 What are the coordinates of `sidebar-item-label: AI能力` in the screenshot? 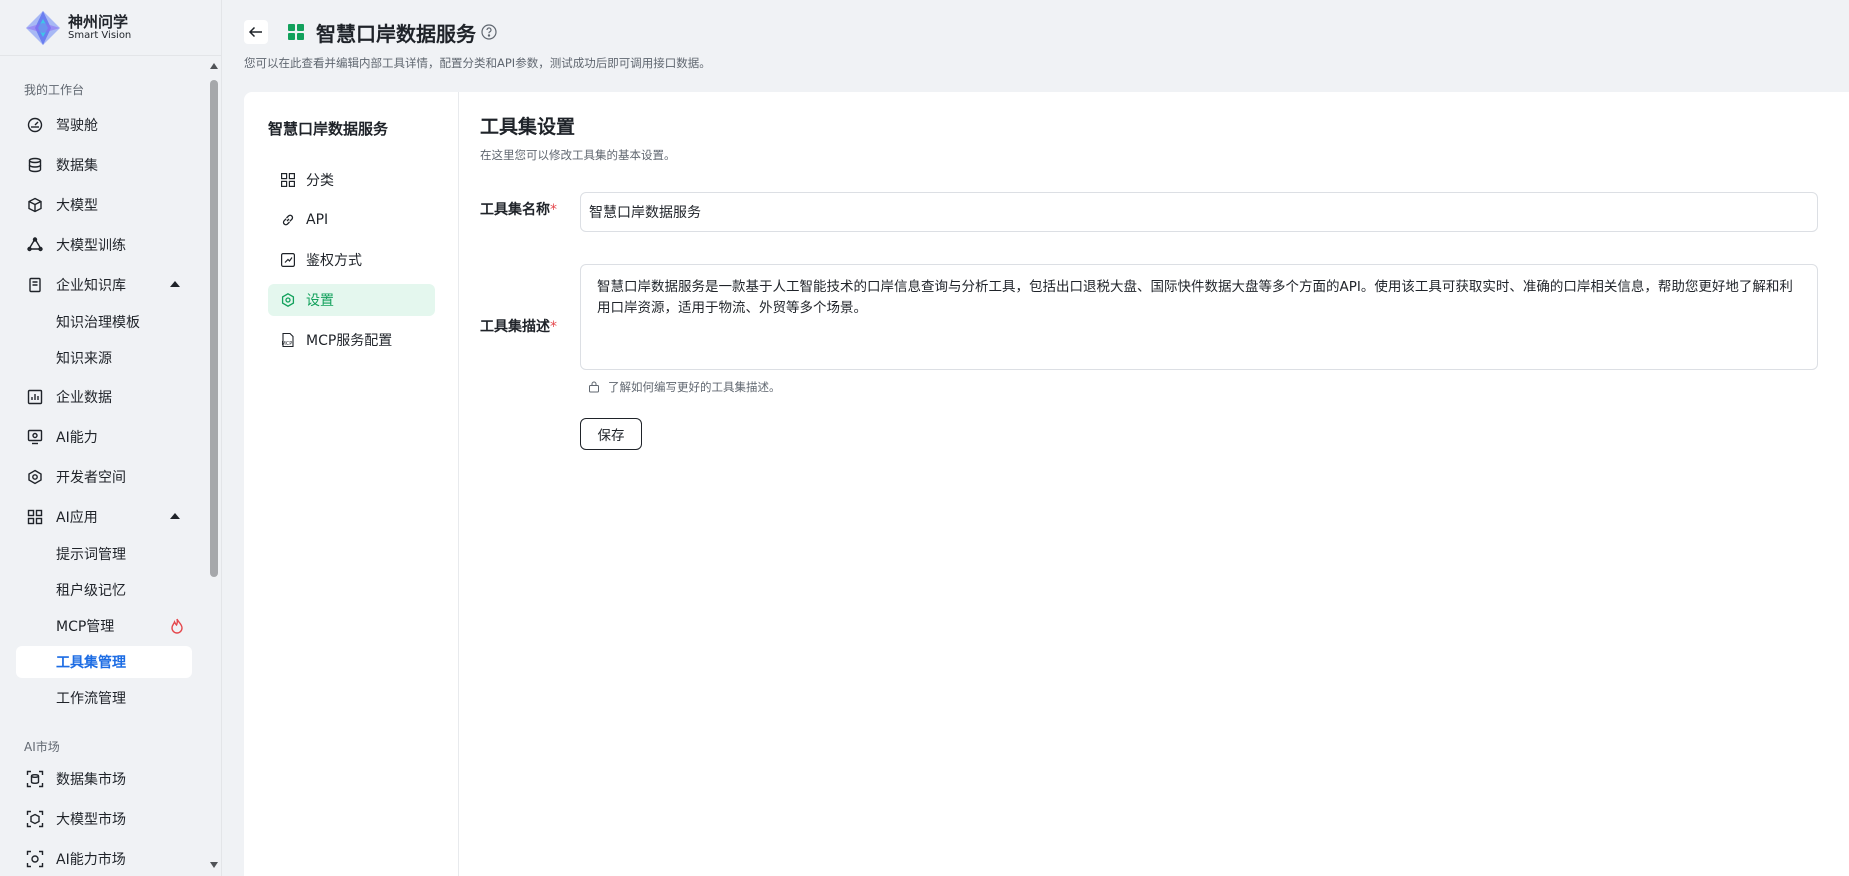 It's located at (77, 438).